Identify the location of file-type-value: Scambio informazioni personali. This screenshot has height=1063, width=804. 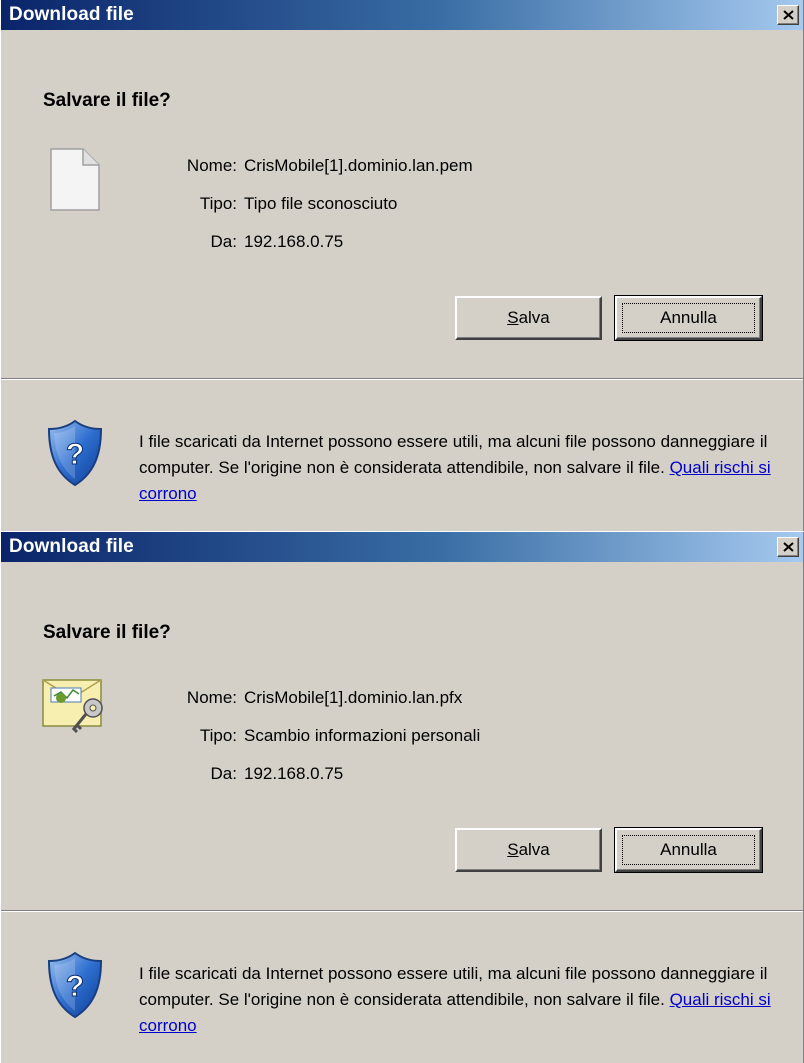
(362, 735).